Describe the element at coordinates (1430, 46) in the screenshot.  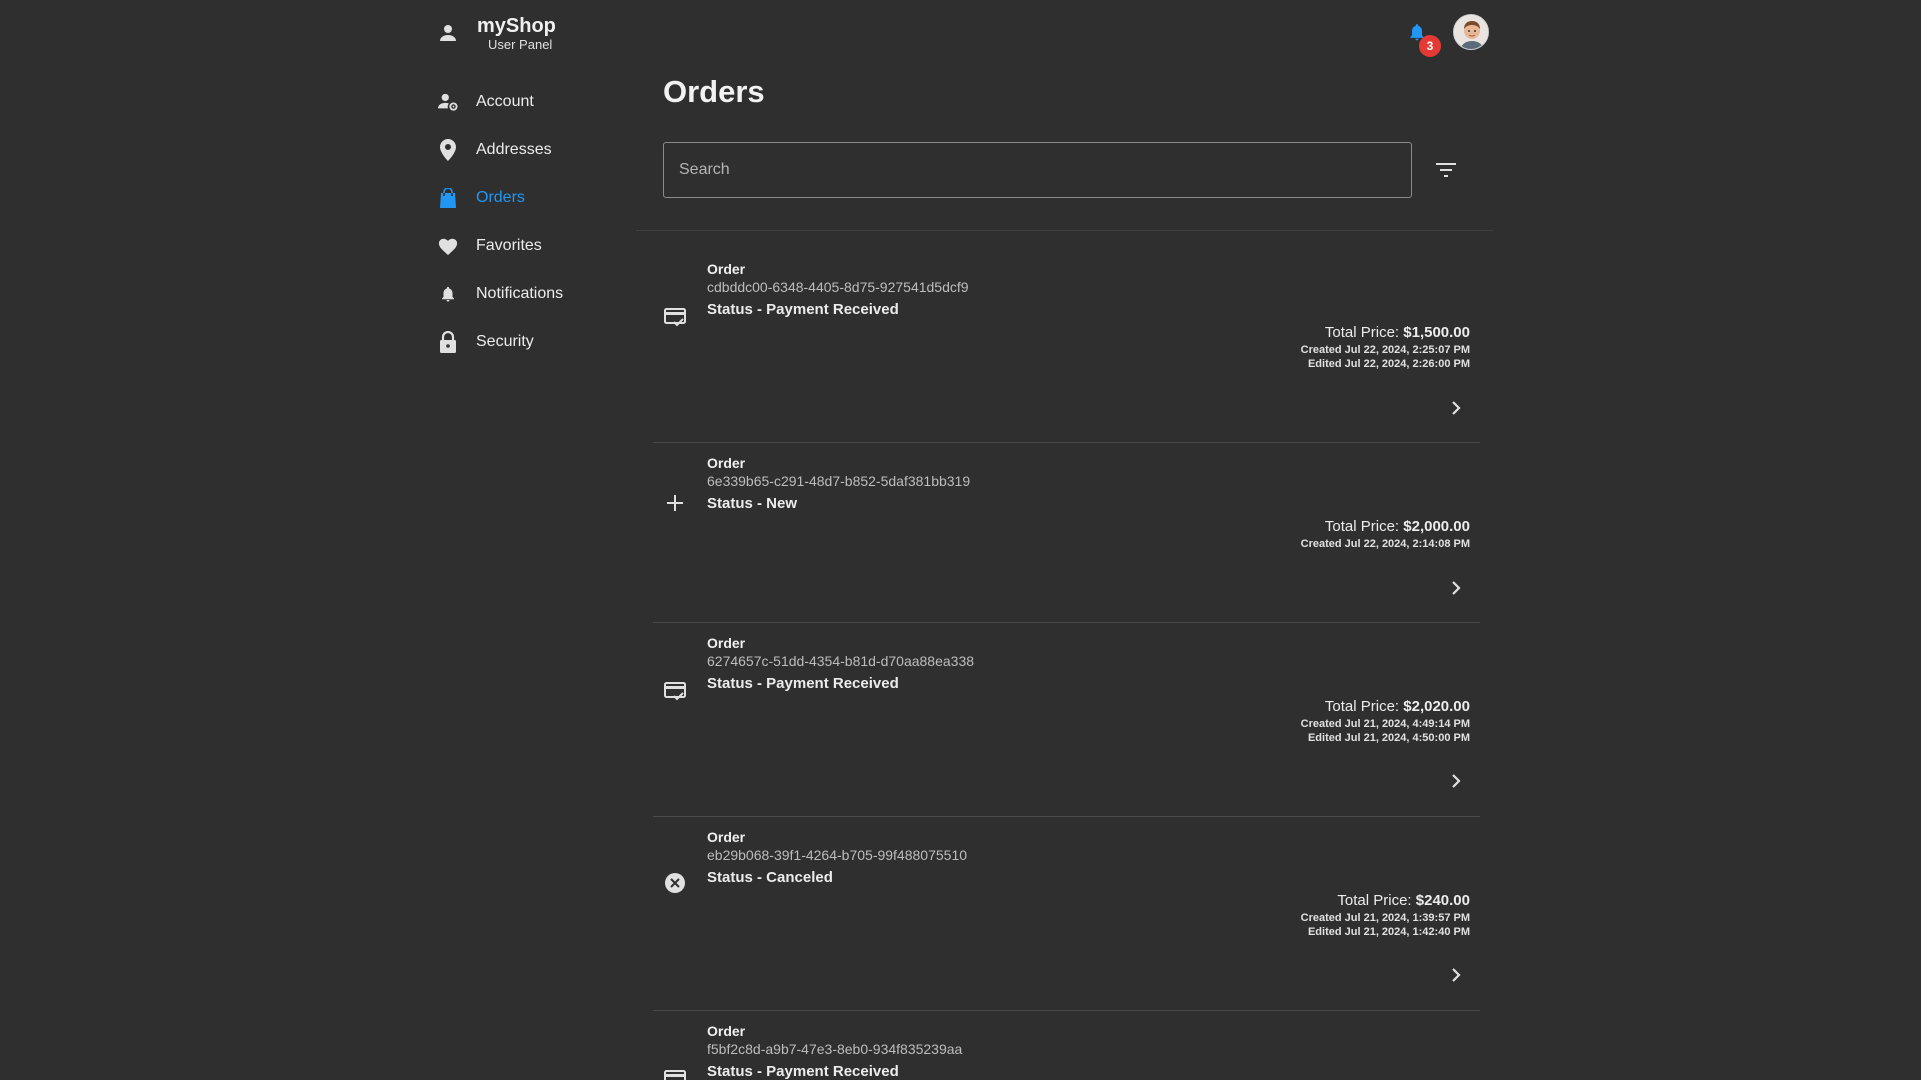
I see `notification-badge: 3` at that location.